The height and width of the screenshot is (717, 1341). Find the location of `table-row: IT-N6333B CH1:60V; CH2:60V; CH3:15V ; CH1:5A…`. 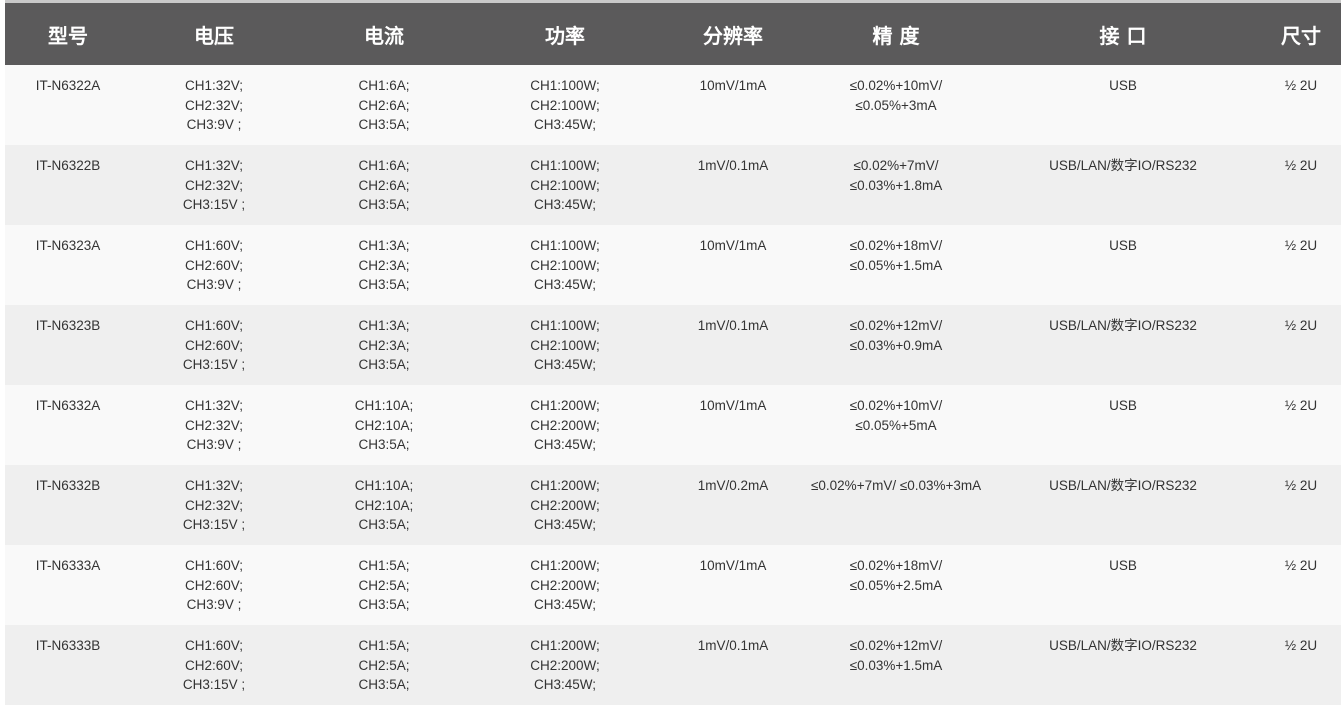

table-row: IT-N6333B CH1:60V; CH2:60V; CH3:15V ; CH1:5A… is located at coordinates (673, 665).